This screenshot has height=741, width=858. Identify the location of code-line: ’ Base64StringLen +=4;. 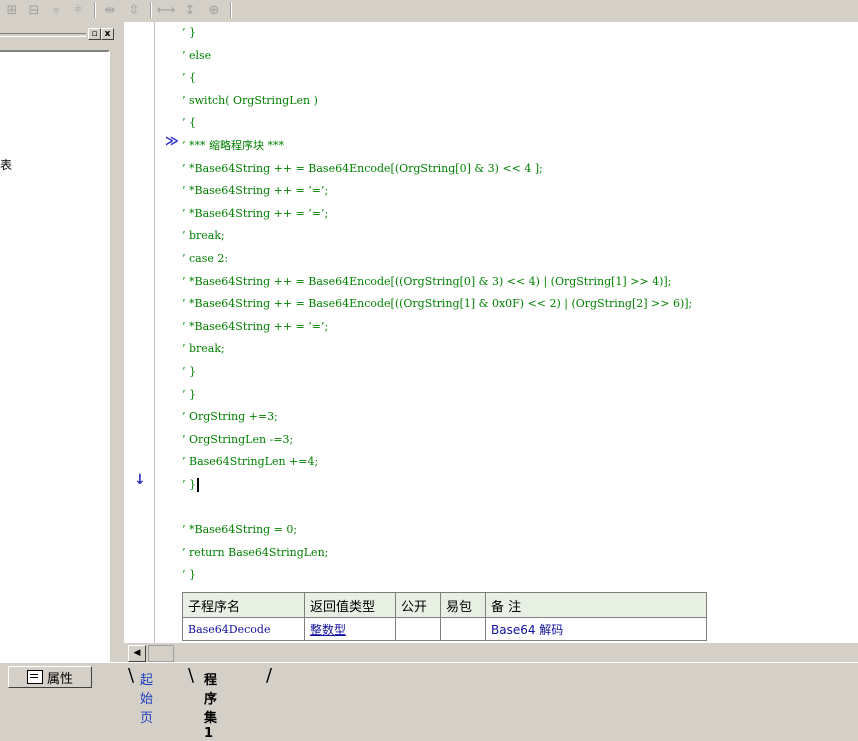
(250, 462).